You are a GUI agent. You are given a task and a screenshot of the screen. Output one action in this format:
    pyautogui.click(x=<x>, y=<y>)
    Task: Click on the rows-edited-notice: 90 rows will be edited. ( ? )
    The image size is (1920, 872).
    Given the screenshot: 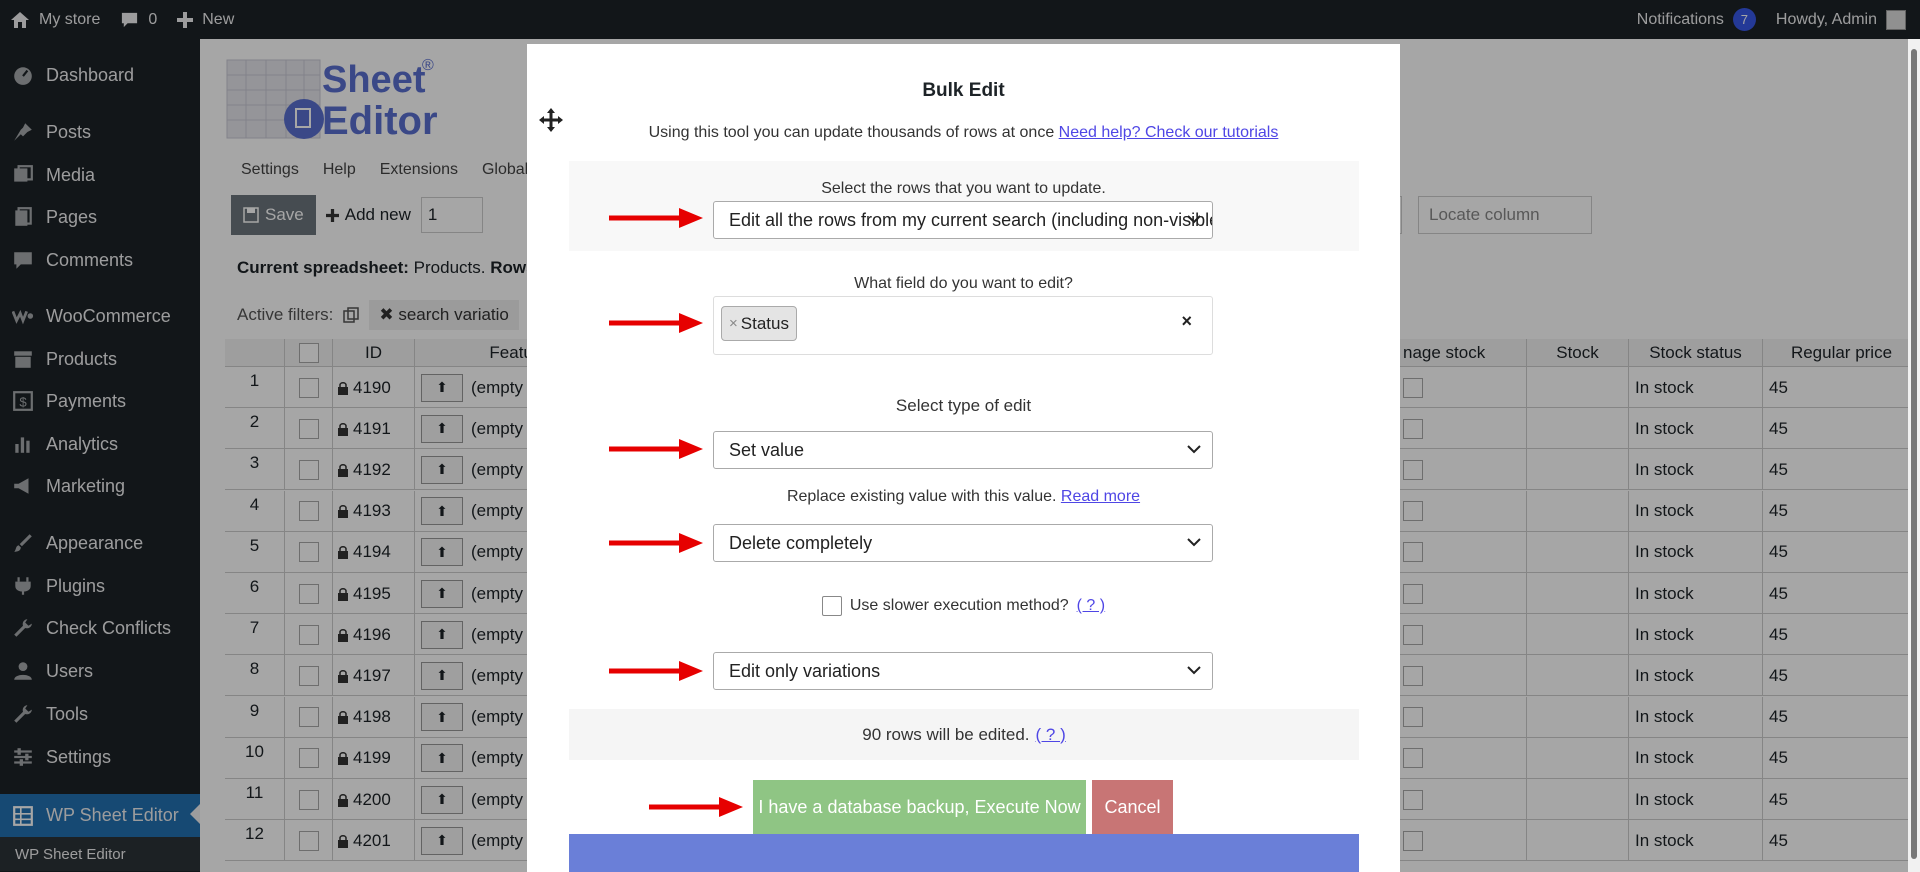 What is the action you would take?
    pyautogui.click(x=964, y=734)
    